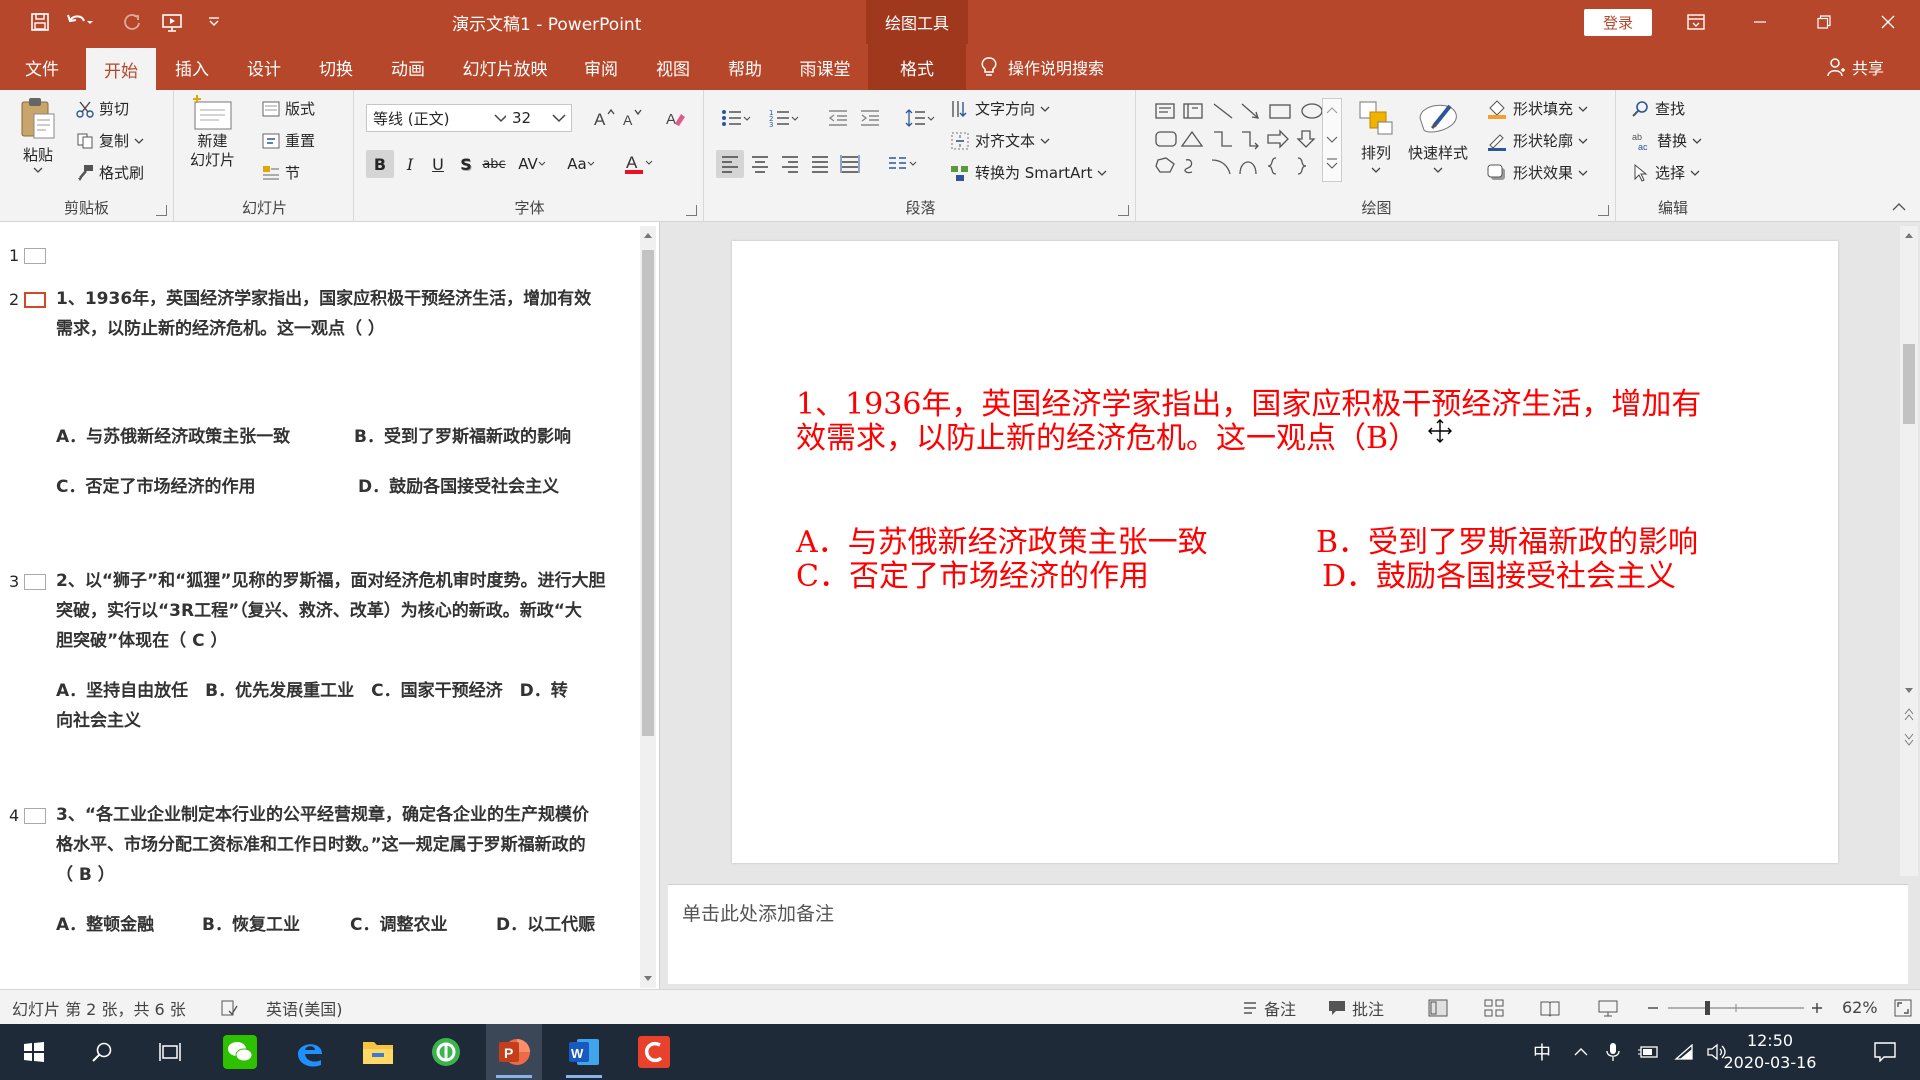  Describe the element at coordinates (1860, 1007) in the screenshot. I see `zoom-level: 62%` at that location.